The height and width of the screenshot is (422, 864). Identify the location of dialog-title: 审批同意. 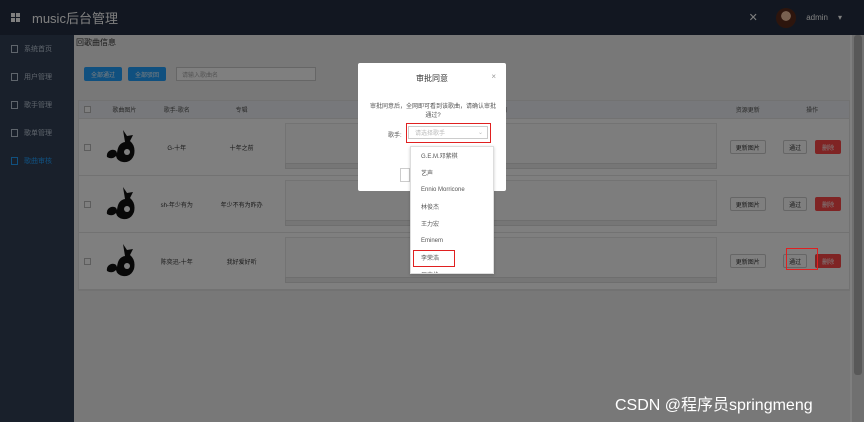
(432, 78).